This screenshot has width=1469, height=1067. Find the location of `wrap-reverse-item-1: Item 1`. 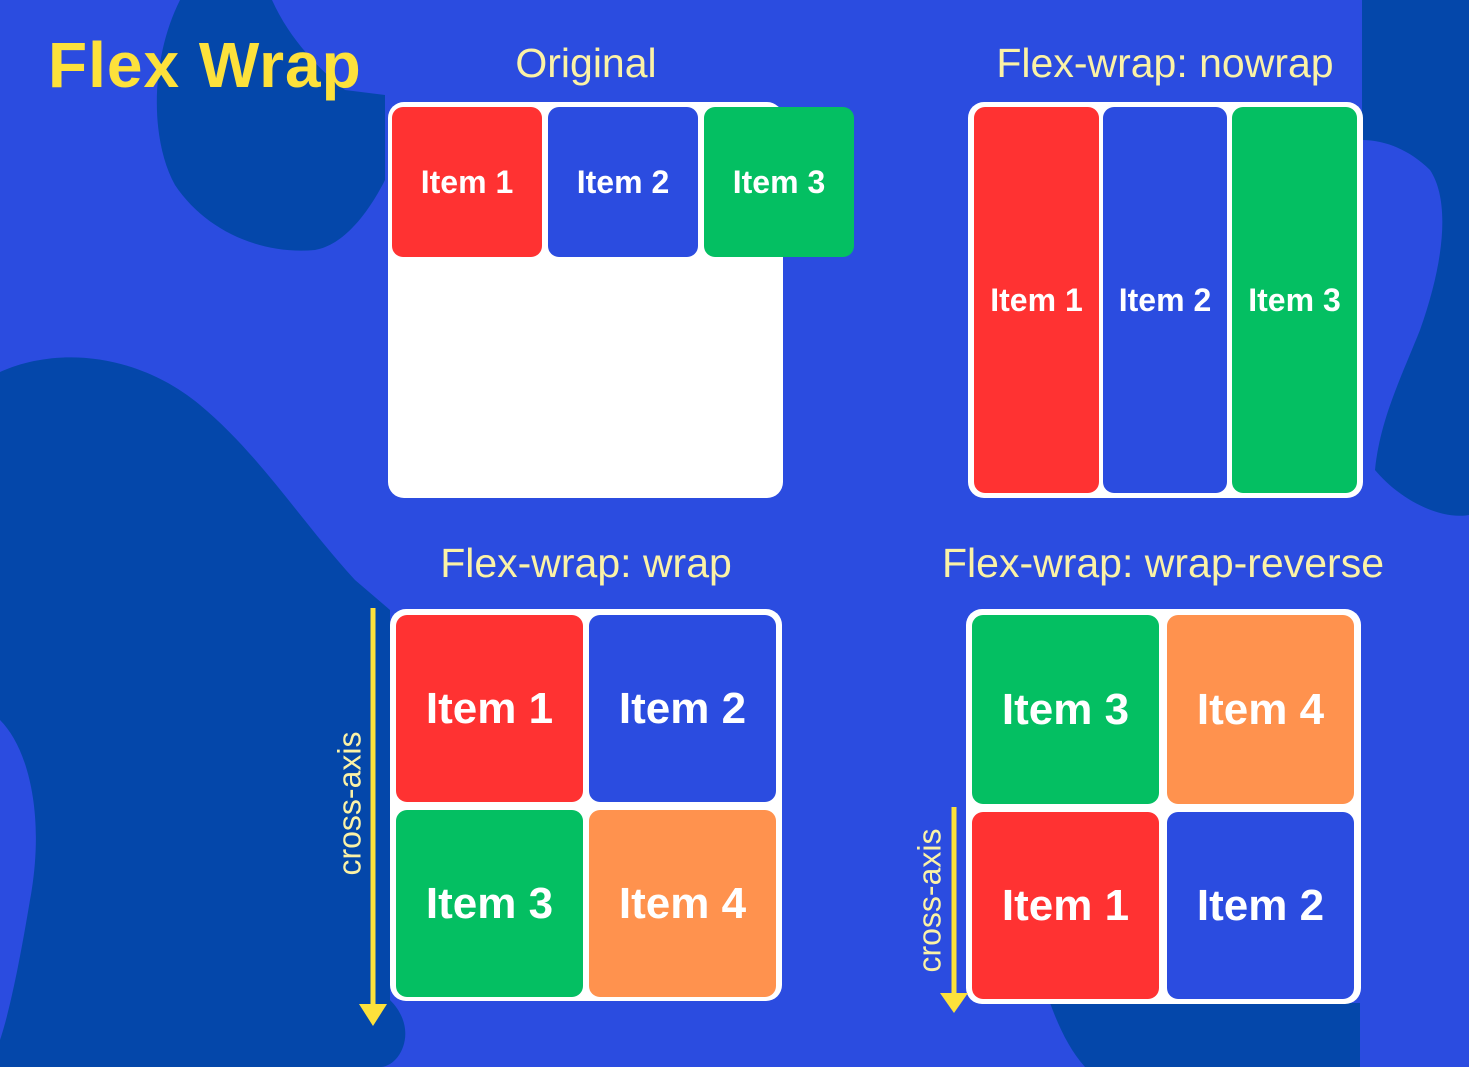

wrap-reverse-item-1: Item 1 is located at coordinates (1065, 905).